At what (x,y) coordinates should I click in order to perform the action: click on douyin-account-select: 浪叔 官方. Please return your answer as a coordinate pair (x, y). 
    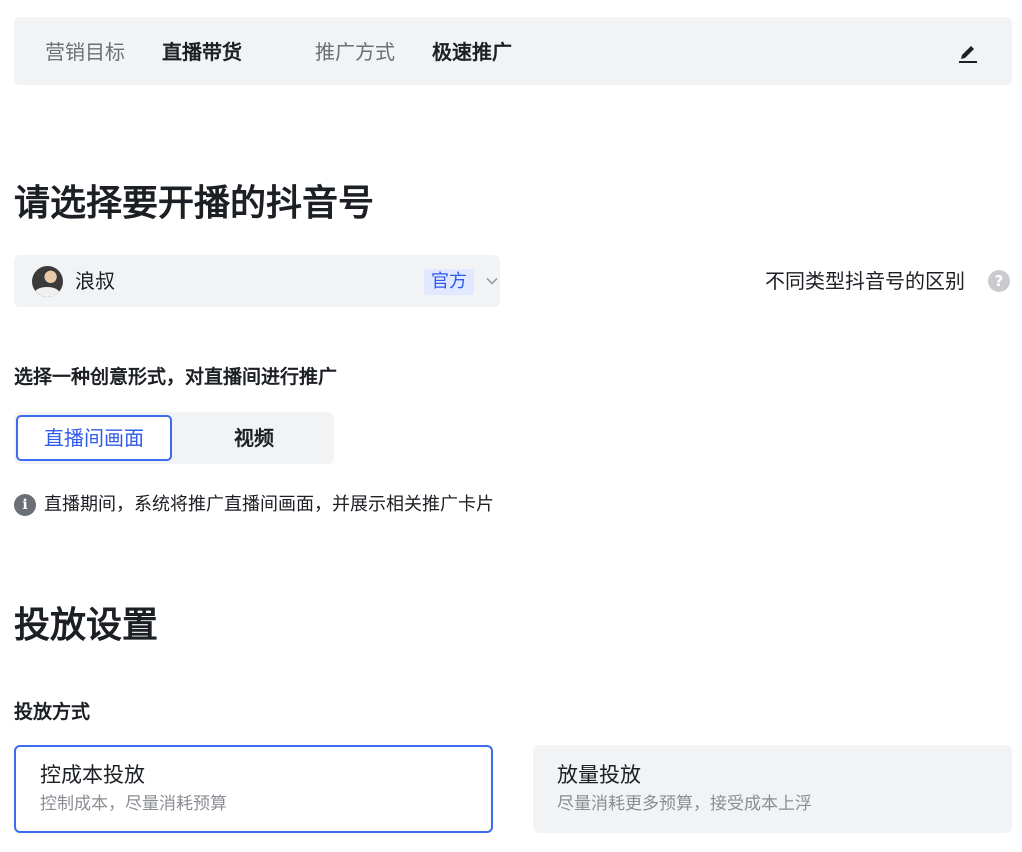
    Looking at the image, I should click on (257, 281).